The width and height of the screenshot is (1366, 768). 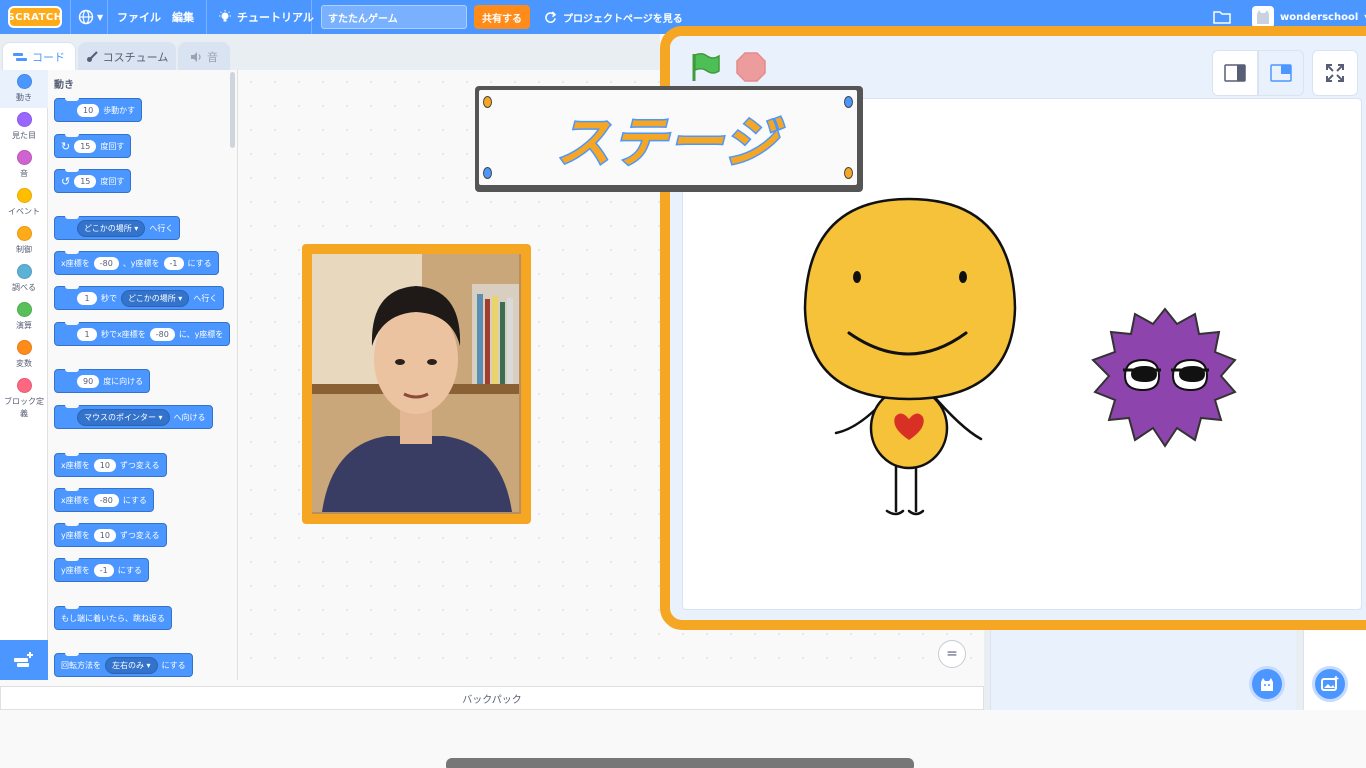 I want to click on stop-icon, so click(x=751, y=67).